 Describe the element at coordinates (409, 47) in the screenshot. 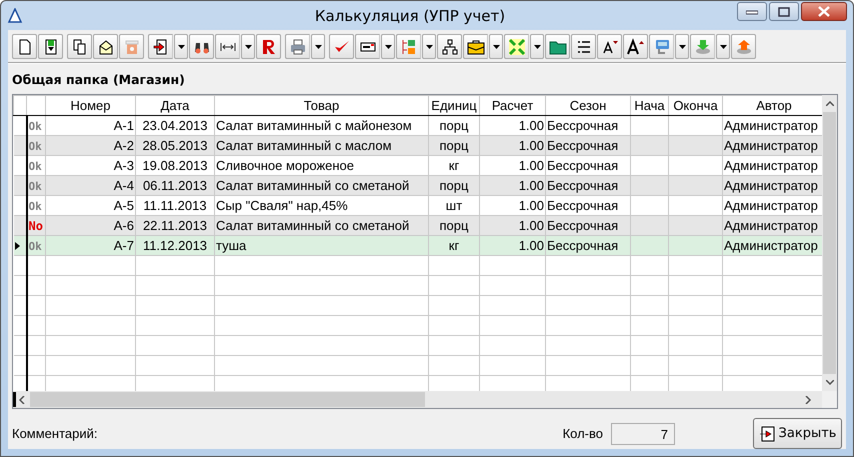

I see `tree-icon` at that location.